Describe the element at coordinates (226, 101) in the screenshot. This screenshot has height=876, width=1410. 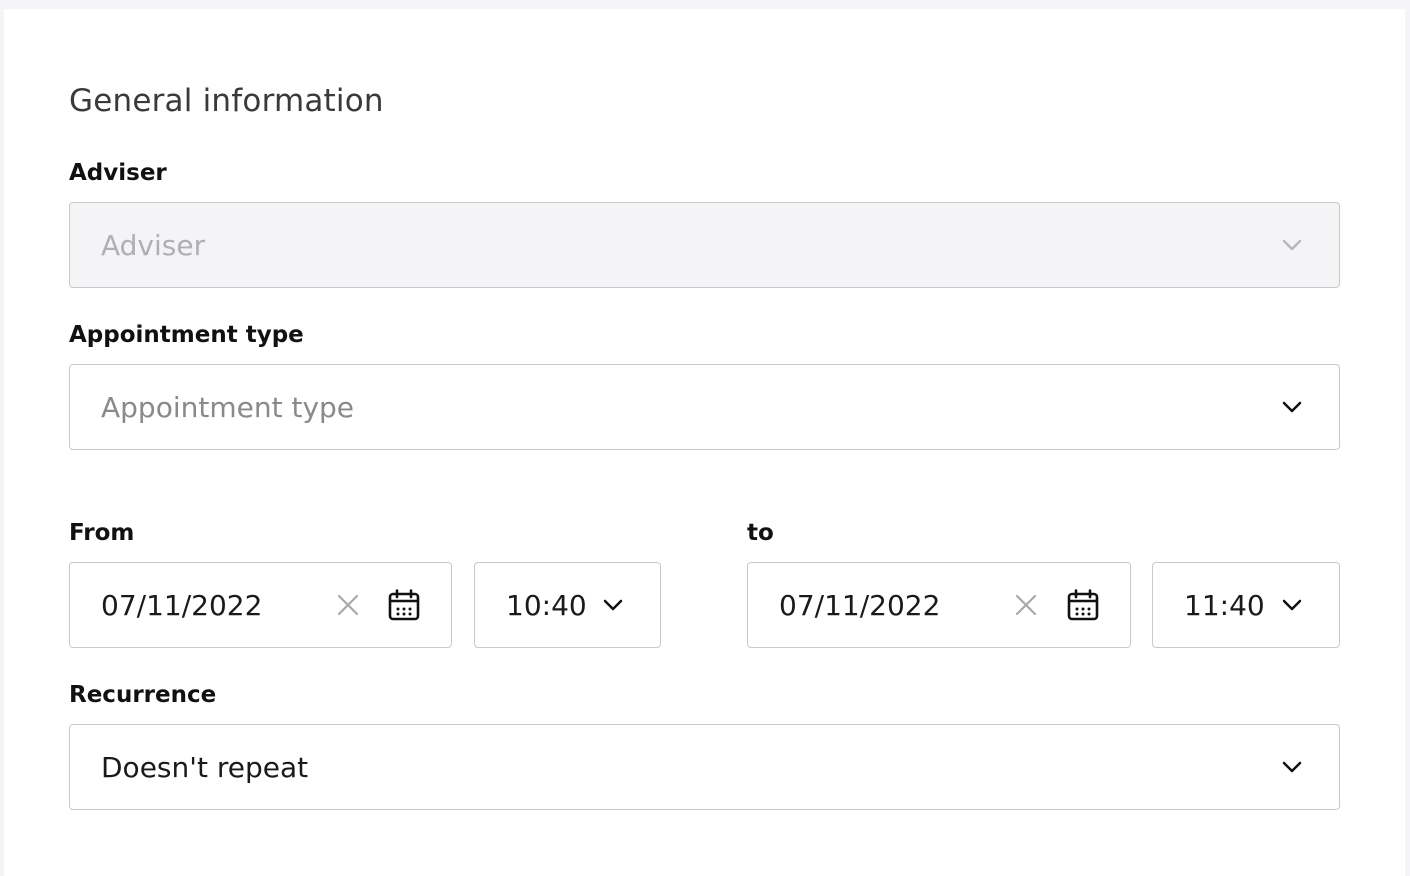
I see `section-title: General information` at that location.